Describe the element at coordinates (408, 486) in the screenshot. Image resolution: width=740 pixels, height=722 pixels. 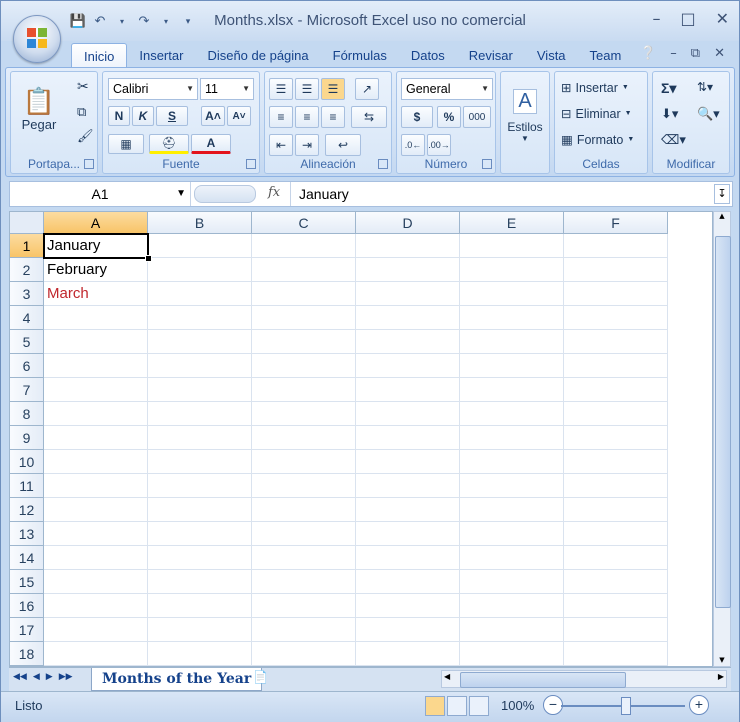
I see `cell-d11` at that location.